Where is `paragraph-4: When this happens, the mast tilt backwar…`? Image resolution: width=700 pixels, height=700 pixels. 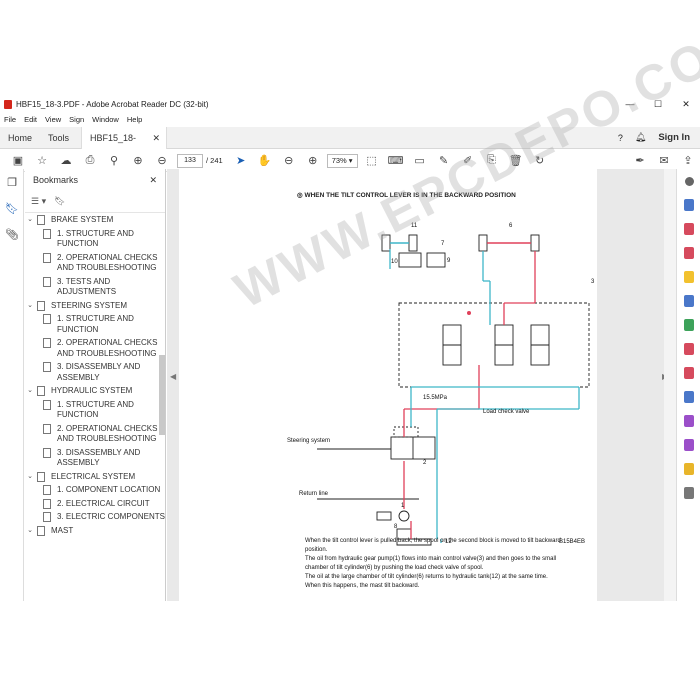 paragraph-4: When this happens, the mast tilt backwar… is located at coordinates (362, 586).